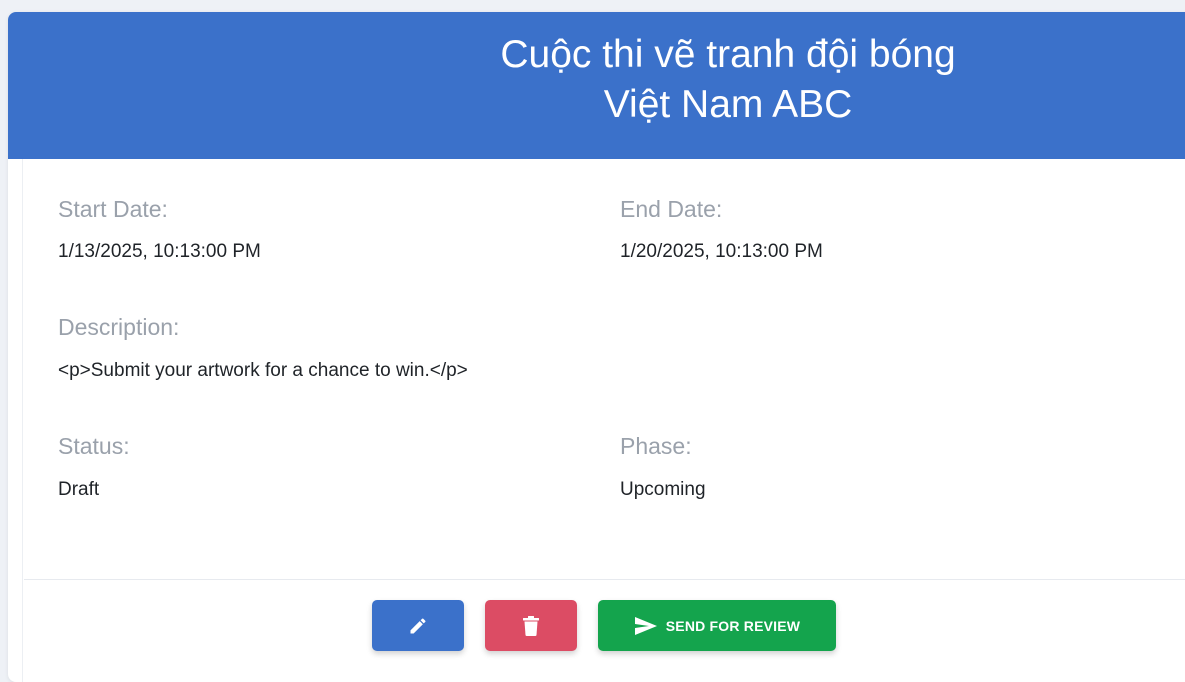 This screenshot has height=682, width=1185. I want to click on send-icon, so click(646, 626).